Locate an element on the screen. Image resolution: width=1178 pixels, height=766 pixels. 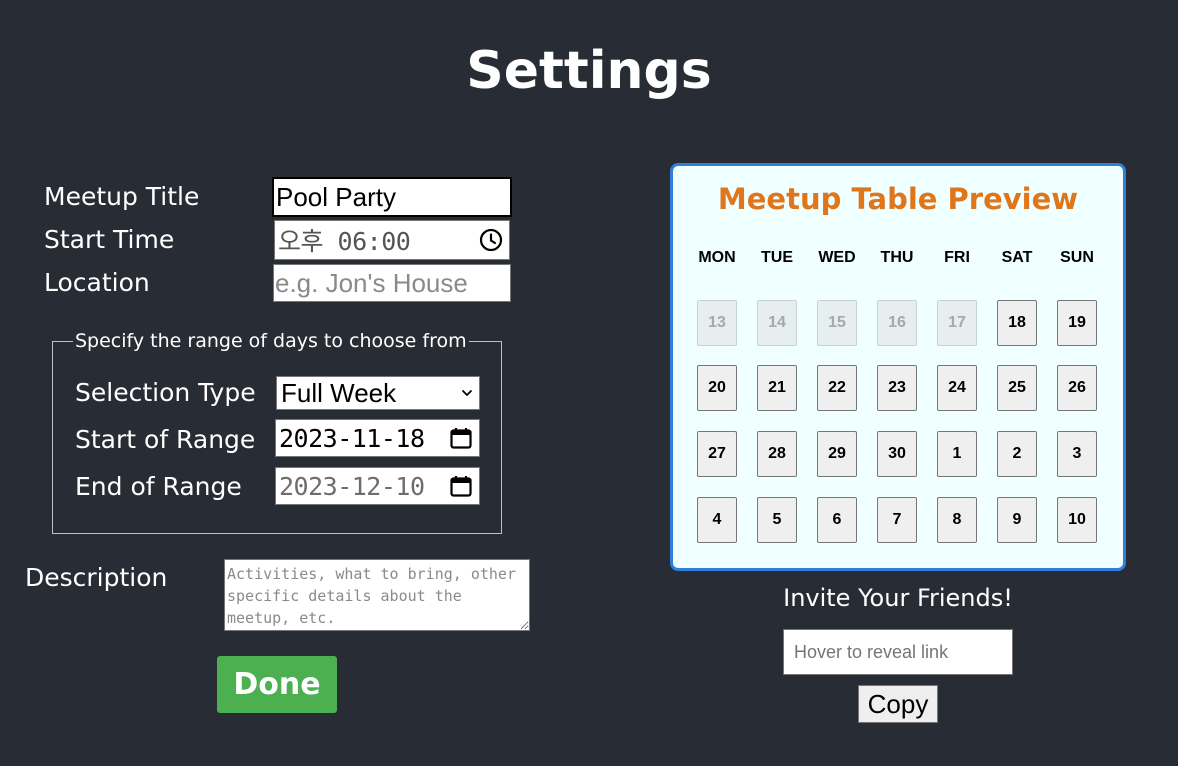
clock-icon is located at coordinates (491, 240).